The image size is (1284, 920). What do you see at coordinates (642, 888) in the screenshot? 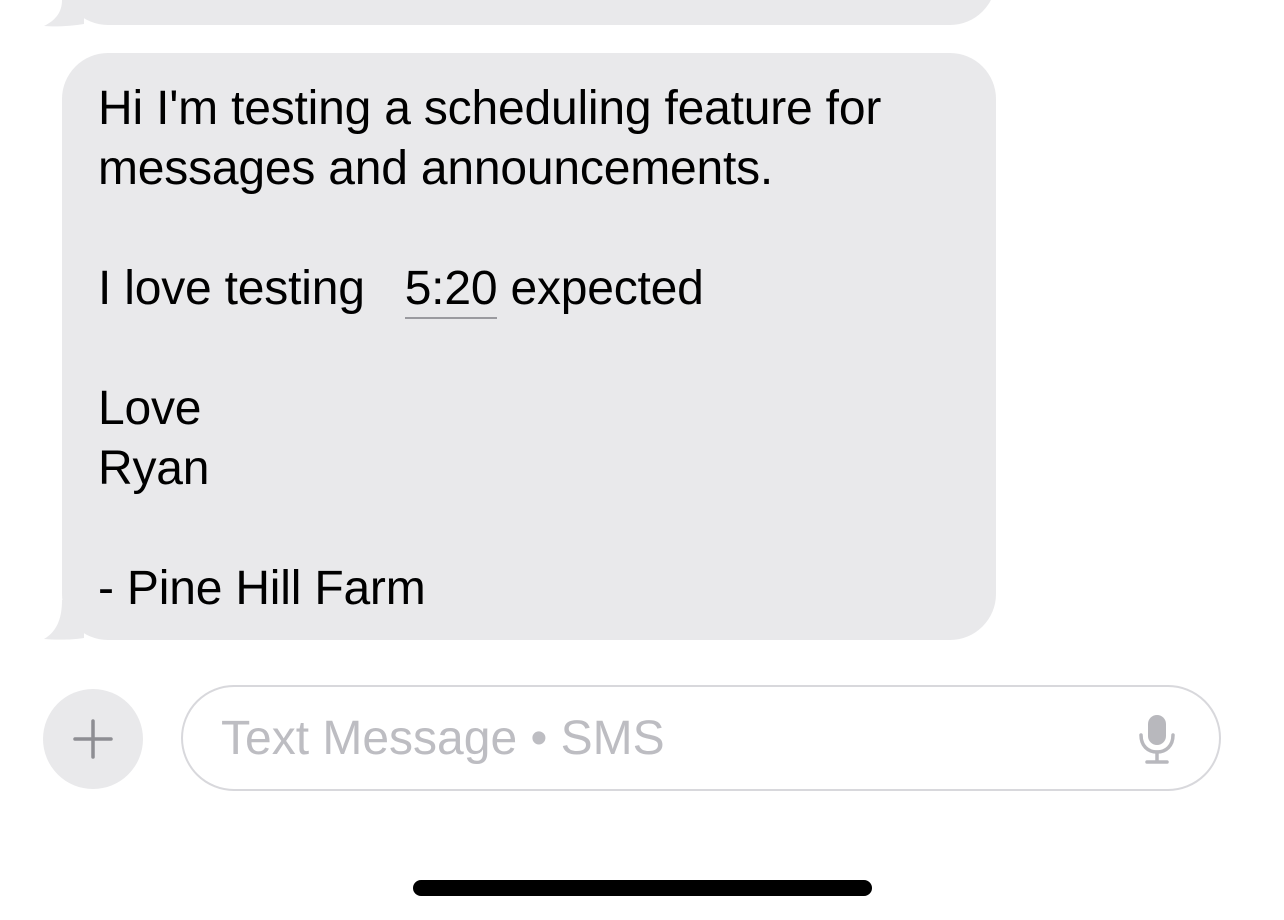
I see `home-indicator` at bounding box center [642, 888].